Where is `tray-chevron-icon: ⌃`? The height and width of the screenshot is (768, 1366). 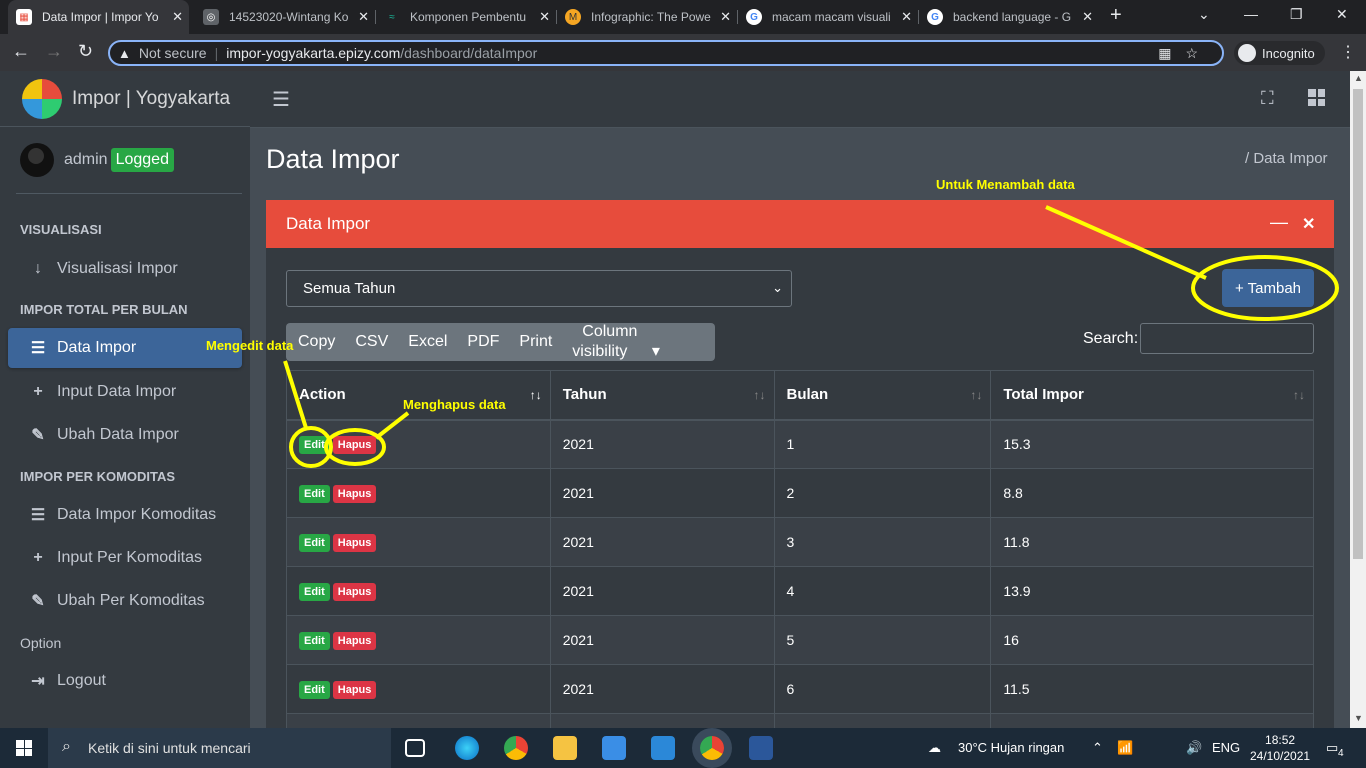 tray-chevron-icon: ⌃ is located at coordinates (1097, 748).